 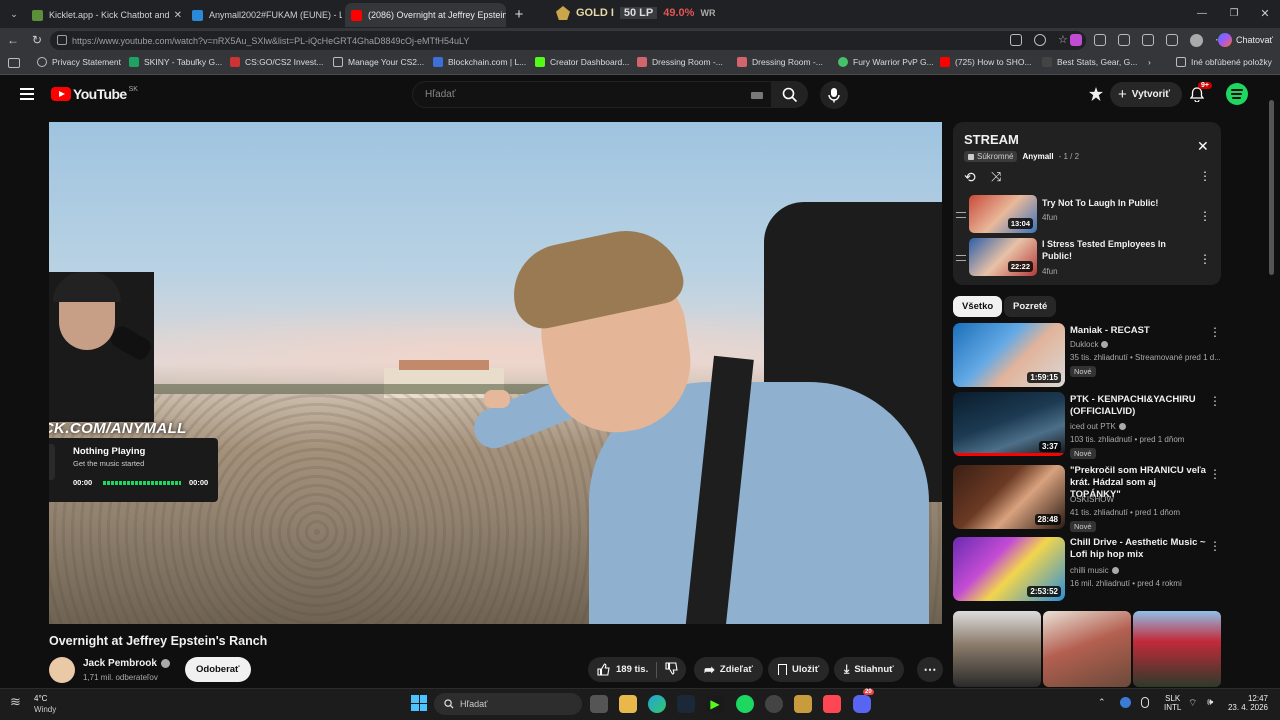 What do you see at coordinates (1172, 40) in the screenshot?
I see `collections-icon` at bounding box center [1172, 40].